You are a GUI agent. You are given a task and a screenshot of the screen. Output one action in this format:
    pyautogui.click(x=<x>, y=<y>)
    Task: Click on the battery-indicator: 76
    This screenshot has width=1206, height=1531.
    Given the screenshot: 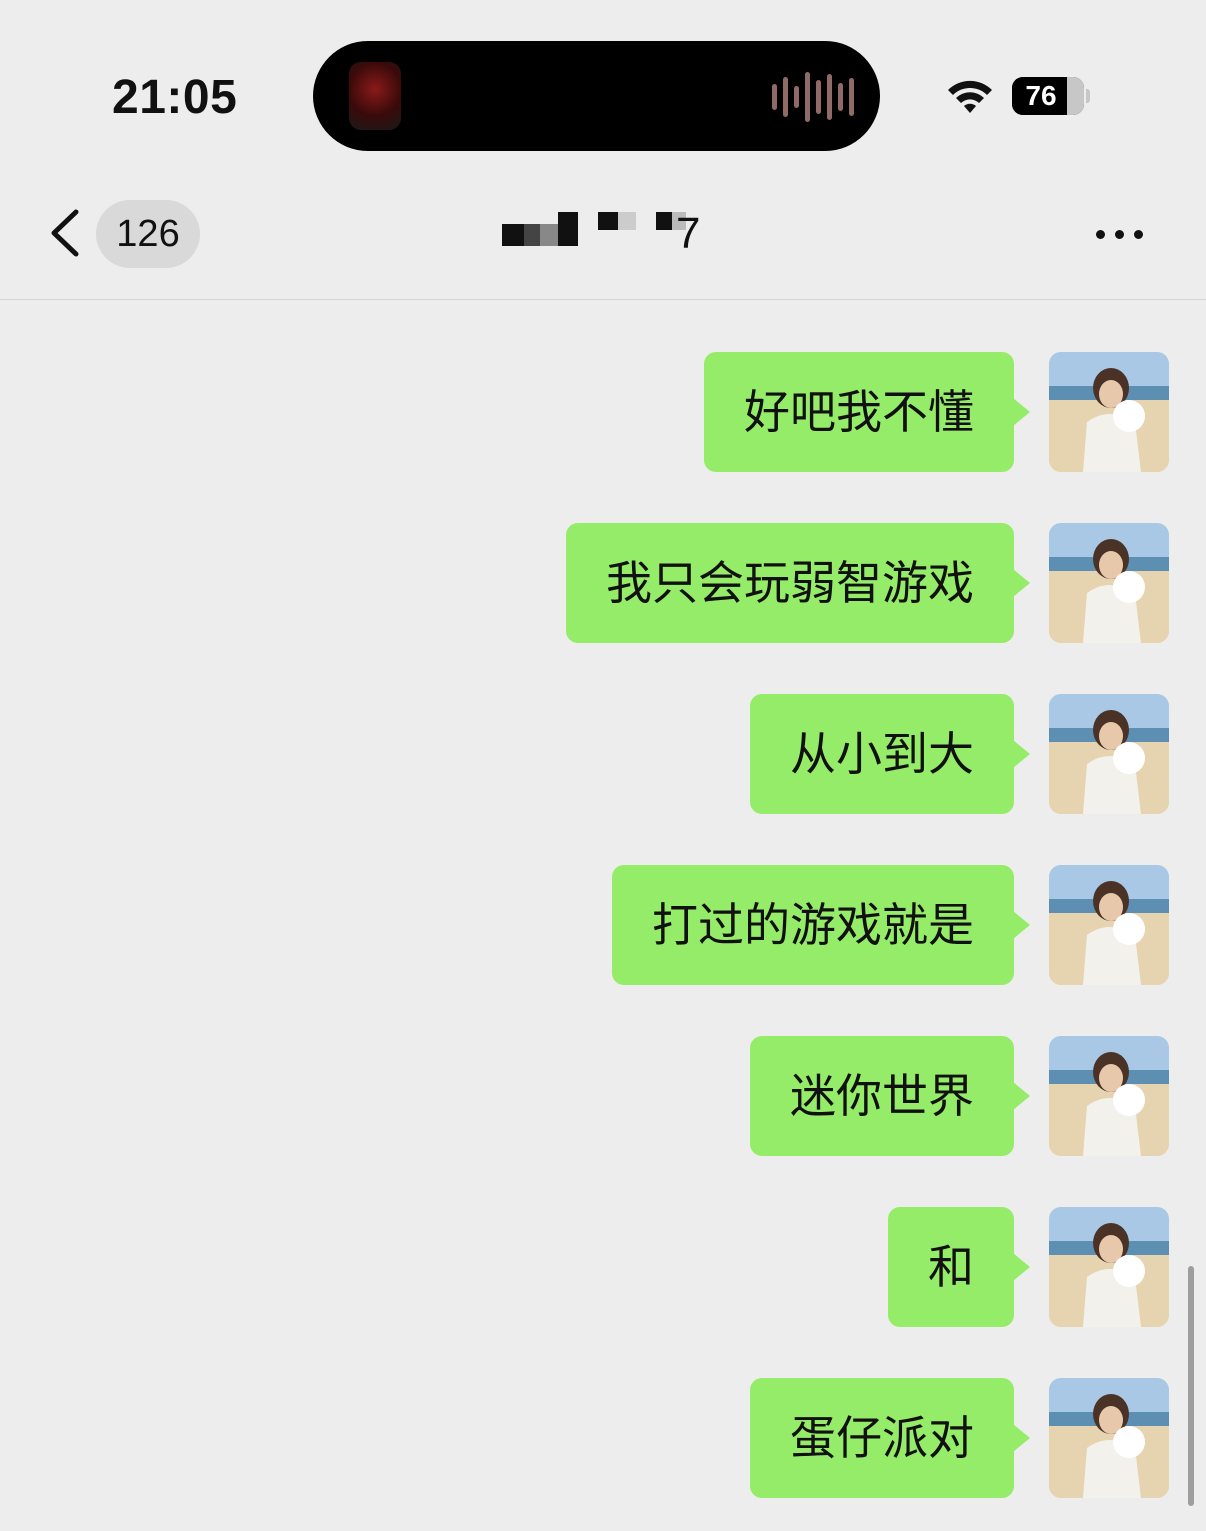 What is the action you would take?
    pyautogui.click(x=1048, y=96)
    